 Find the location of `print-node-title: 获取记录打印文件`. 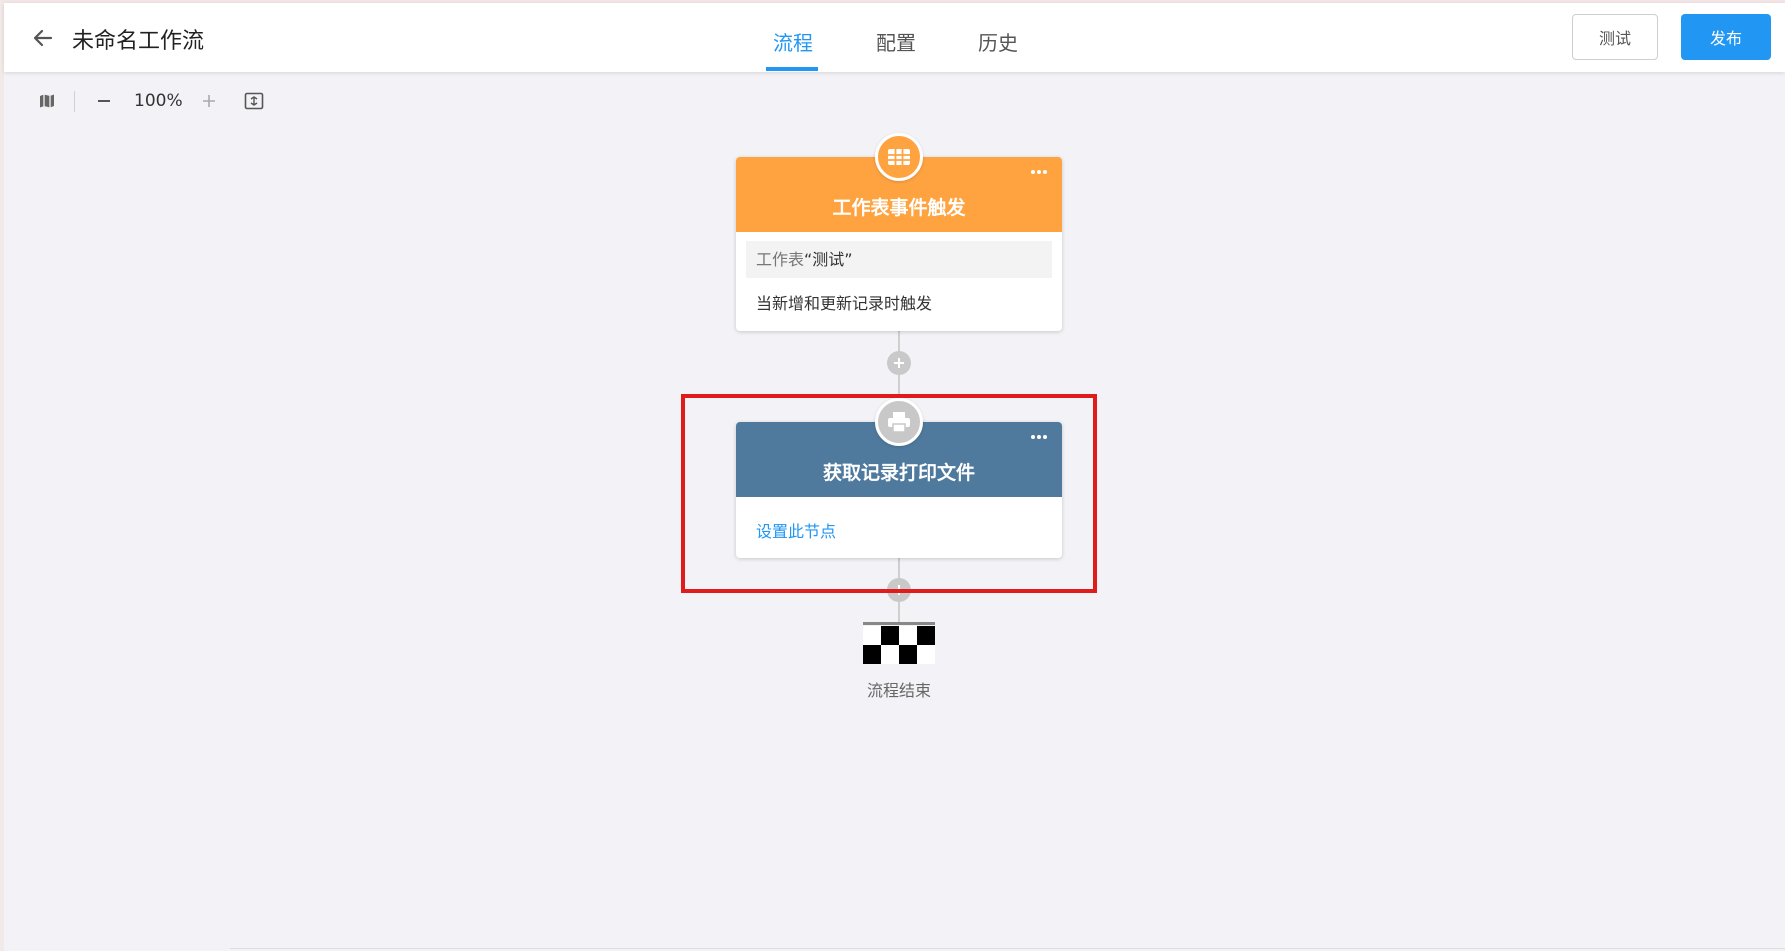

print-node-title: 获取记录打印文件 is located at coordinates (898, 473).